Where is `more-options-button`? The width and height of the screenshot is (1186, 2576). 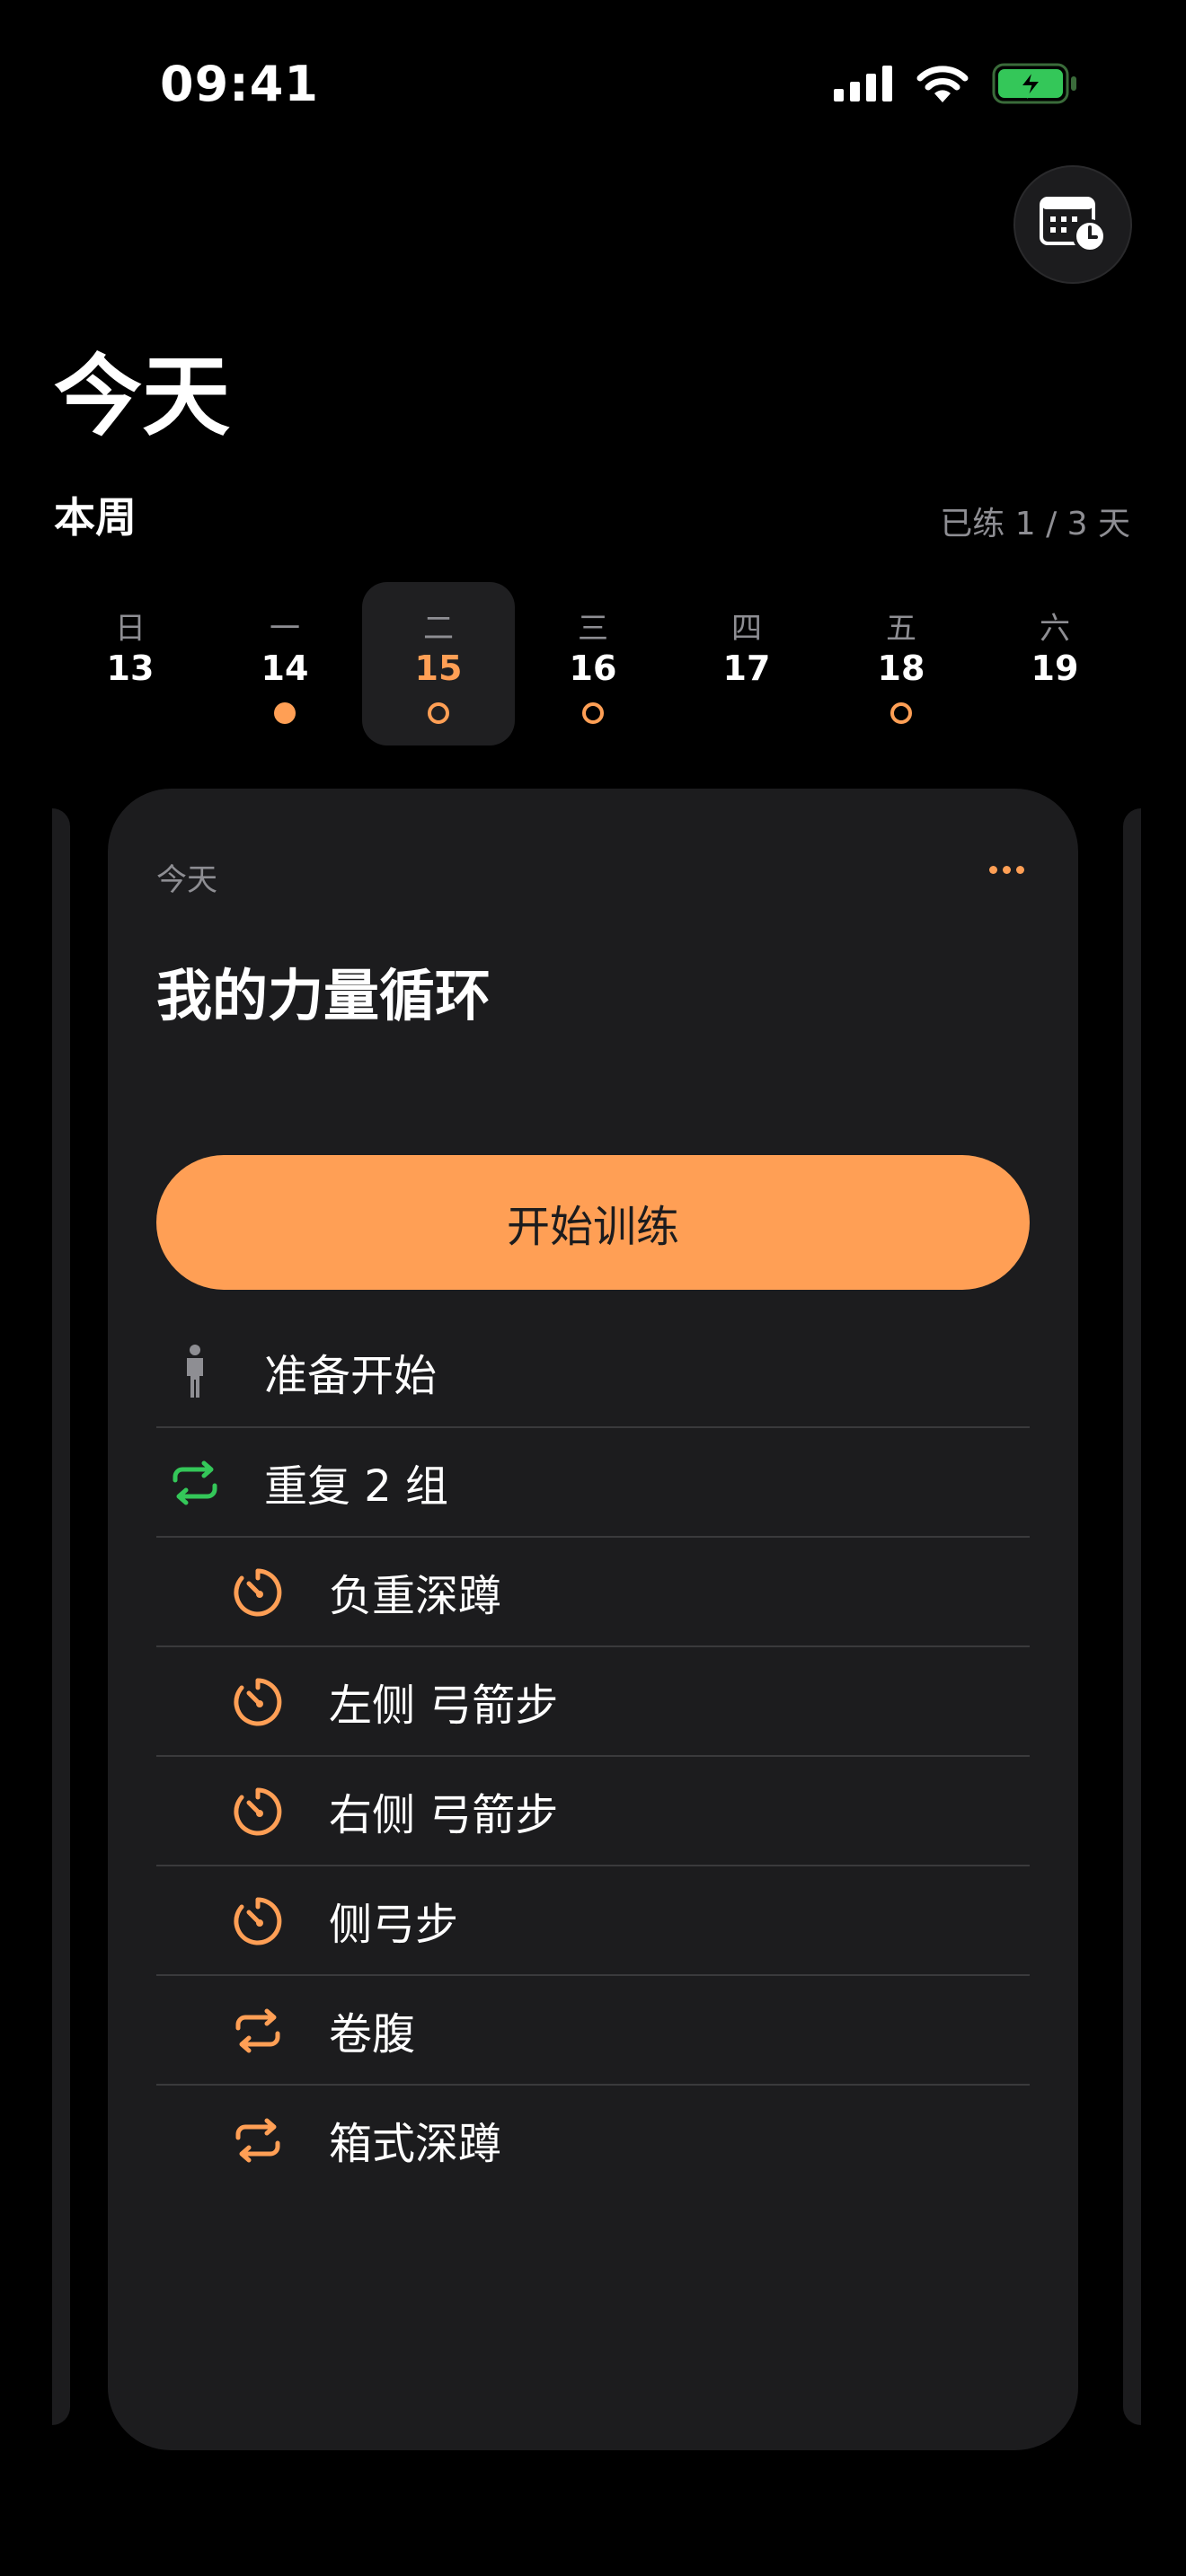 more-options-button is located at coordinates (1006, 870).